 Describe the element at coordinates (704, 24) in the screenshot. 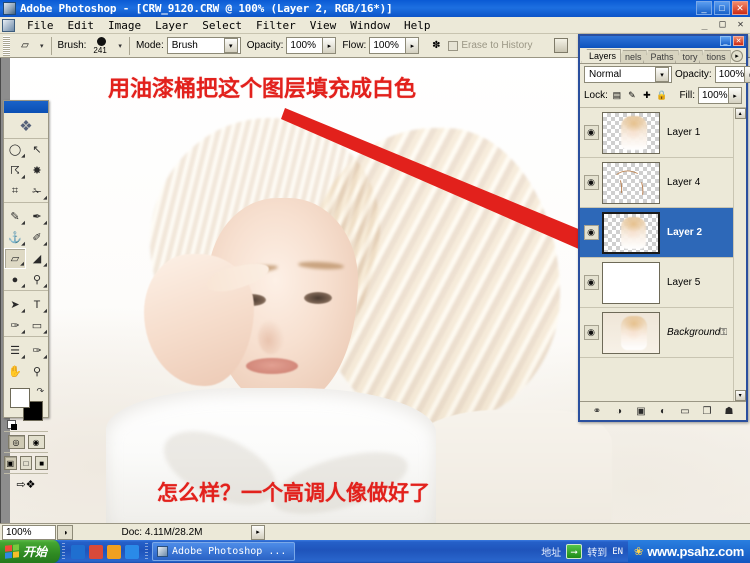

I see `doc-minimize-button: _` at that location.